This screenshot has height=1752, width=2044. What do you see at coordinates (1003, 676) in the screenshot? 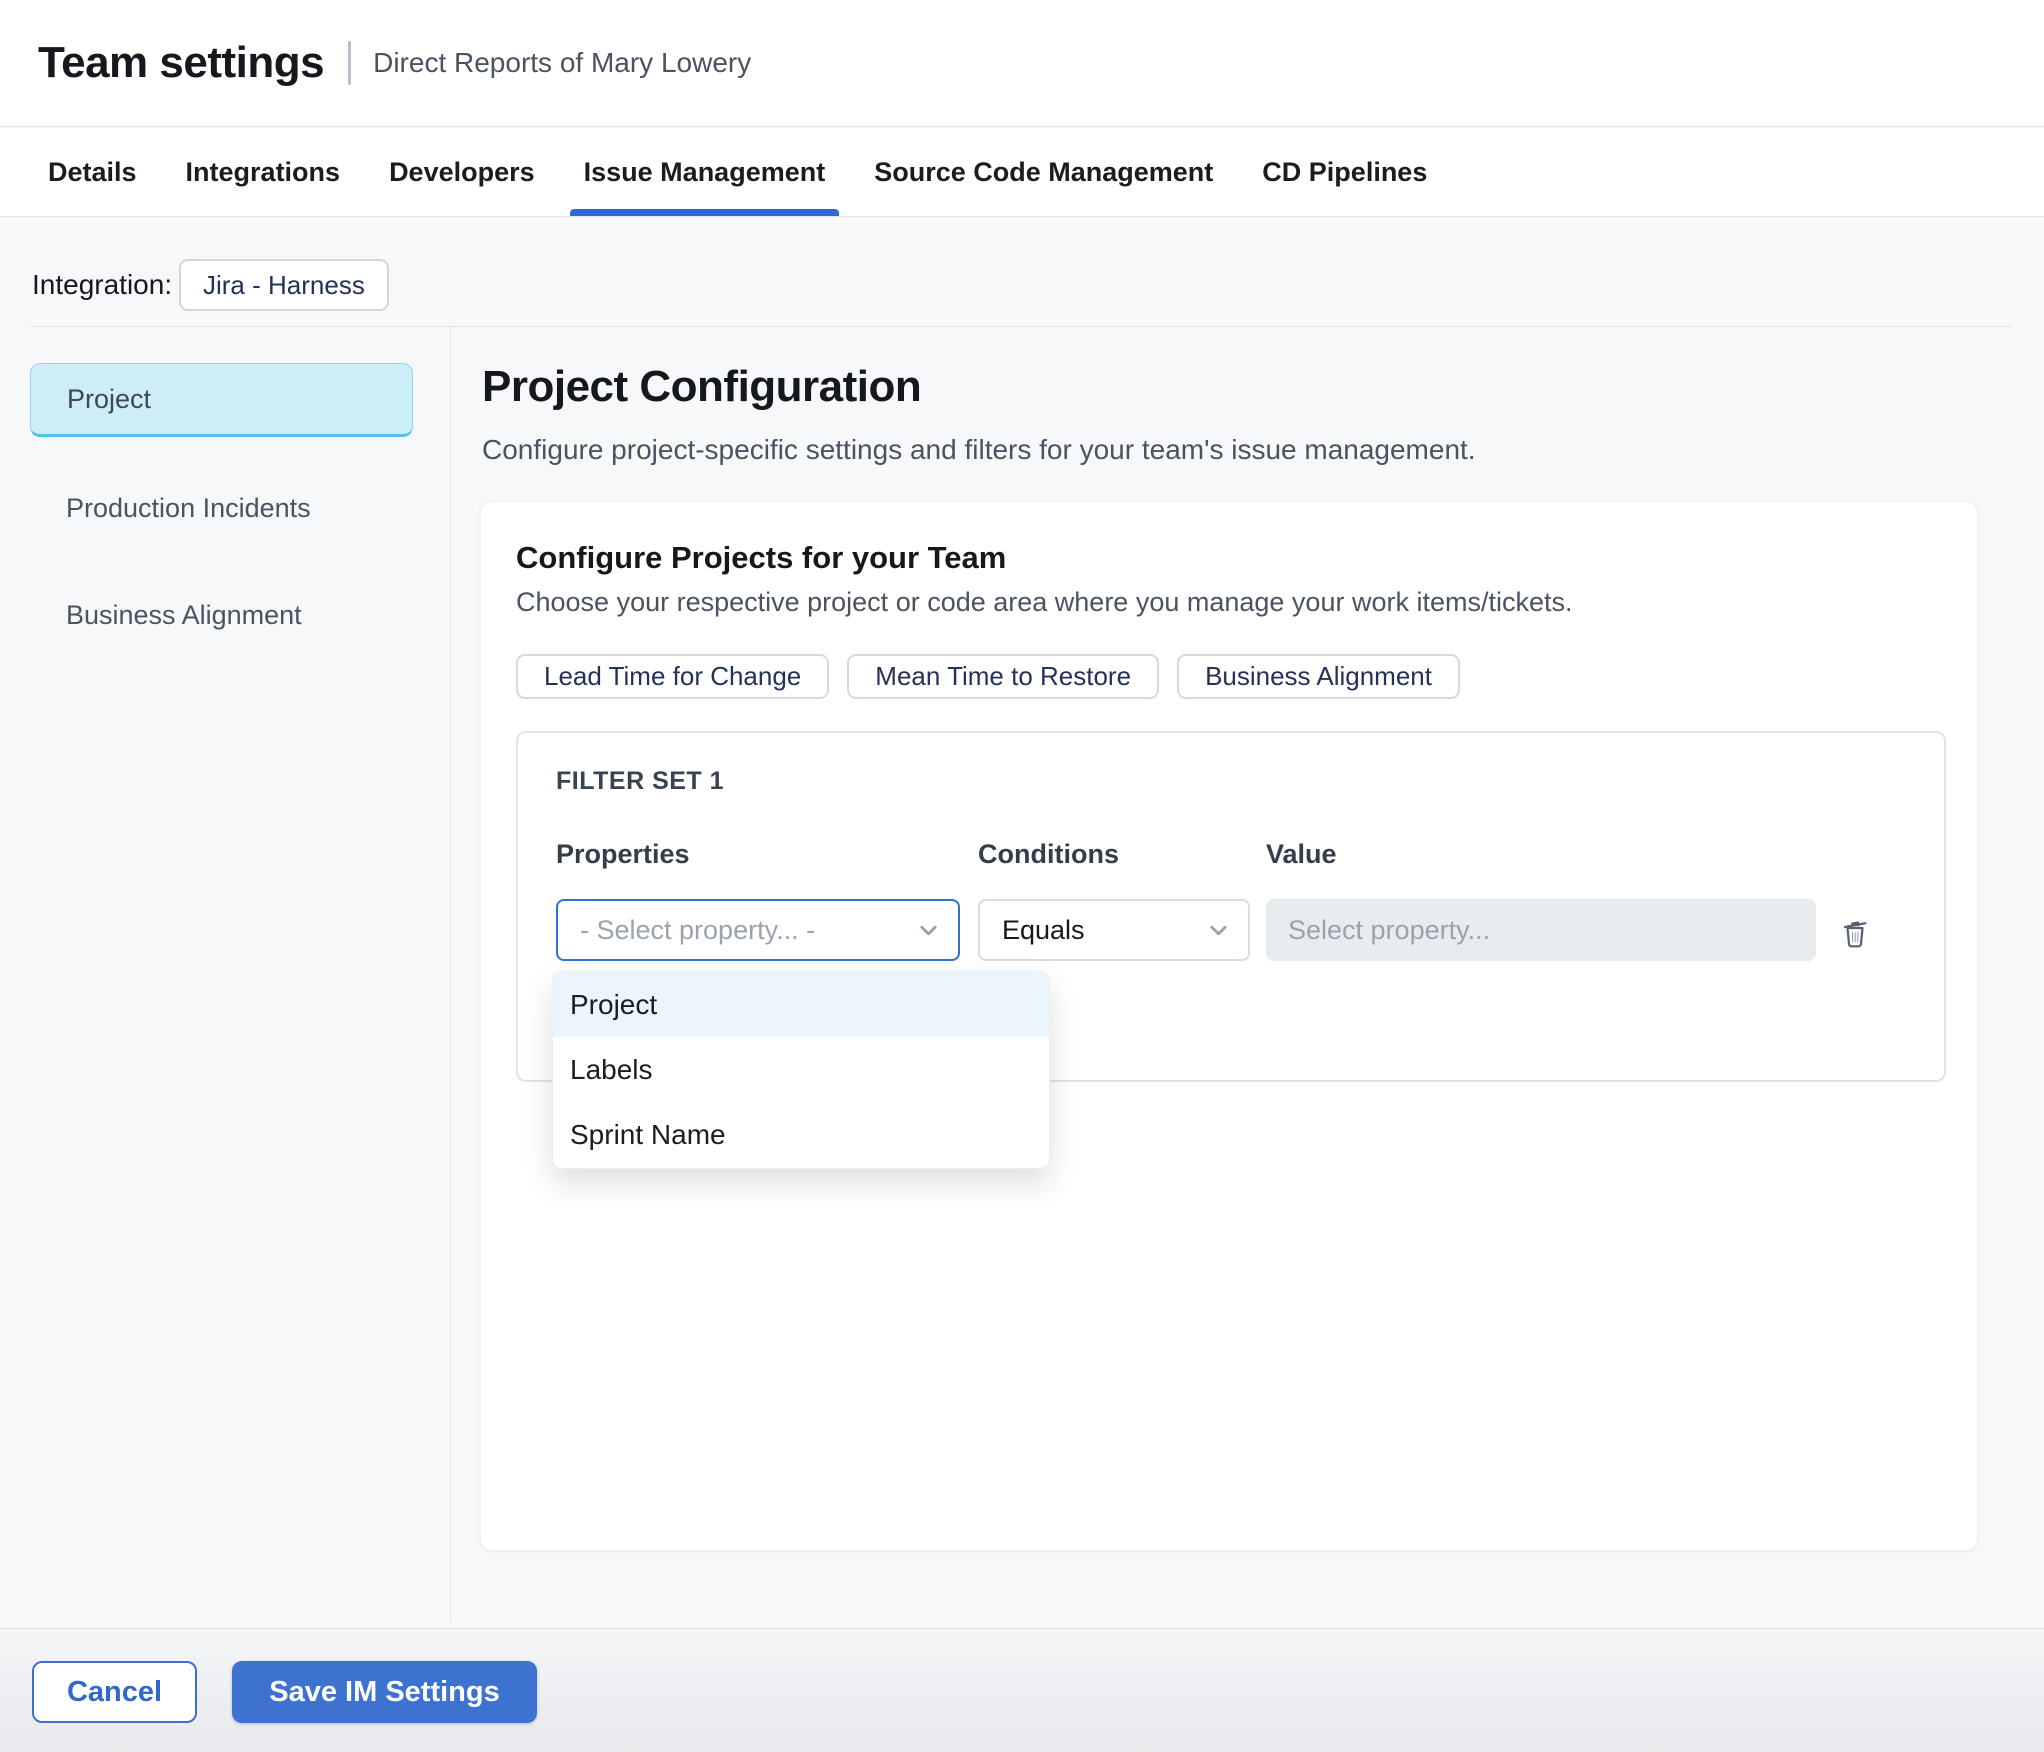
I see `metric-tab-mean-time-to-restore: Mean Time to Restore` at bounding box center [1003, 676].